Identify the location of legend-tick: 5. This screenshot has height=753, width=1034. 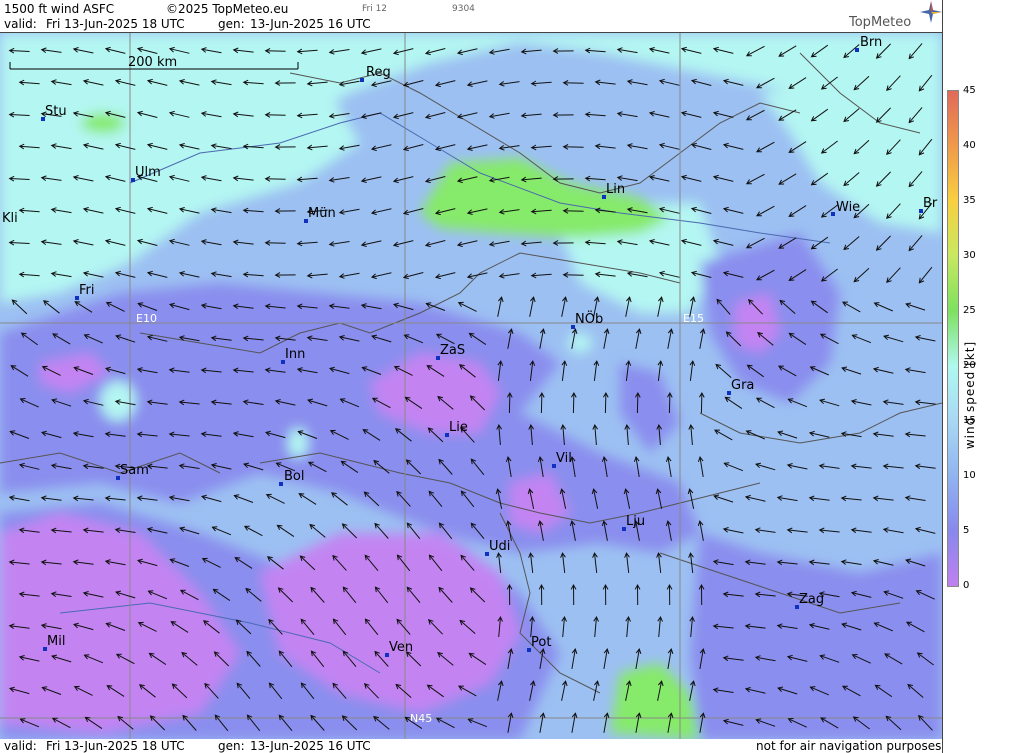
(966, 530).